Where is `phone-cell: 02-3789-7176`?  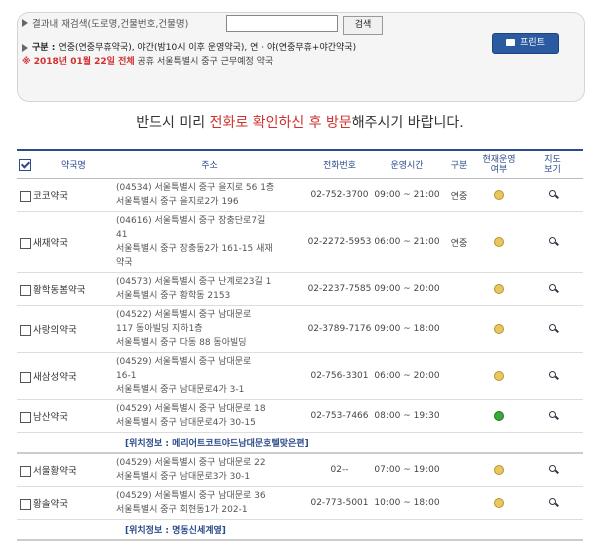
phone-cell: 02-3789-7176 is located at coordinates (339, 329).